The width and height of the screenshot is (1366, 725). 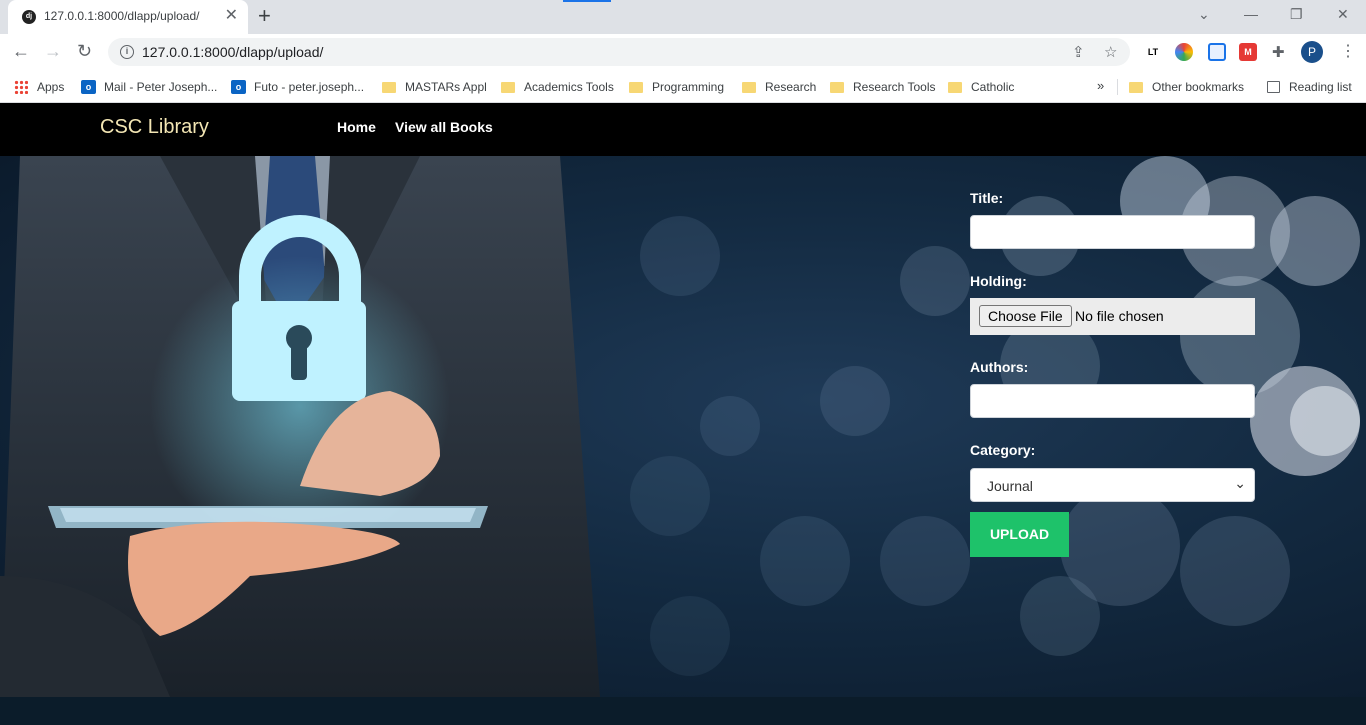 What do you see at coordinates (1184, 52) in the screenshot?
I see `color-picker-extension-icon` at bounding box center [1184, 52].